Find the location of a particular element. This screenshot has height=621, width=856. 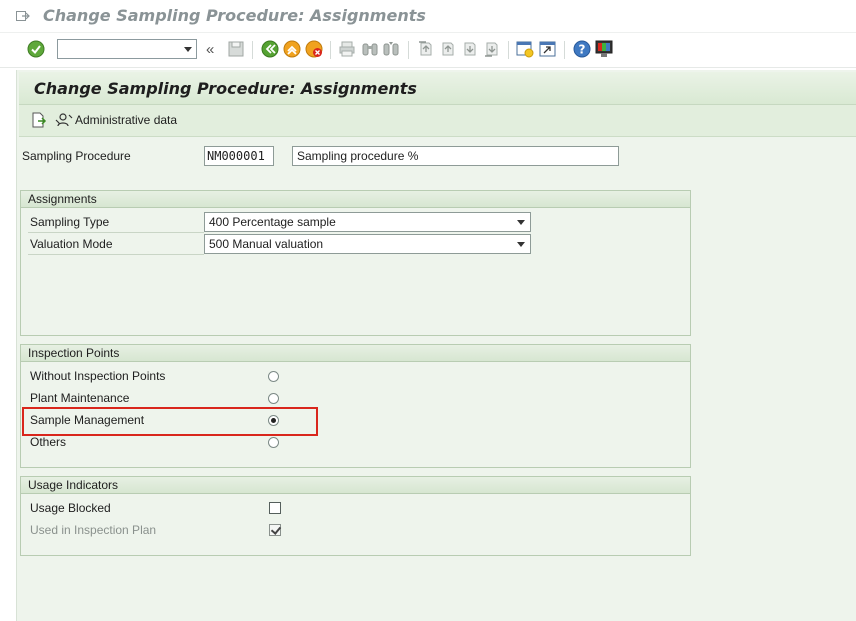

screen-header: Change Sampling Procedure: Assignments is located at coordinates (437, 88).